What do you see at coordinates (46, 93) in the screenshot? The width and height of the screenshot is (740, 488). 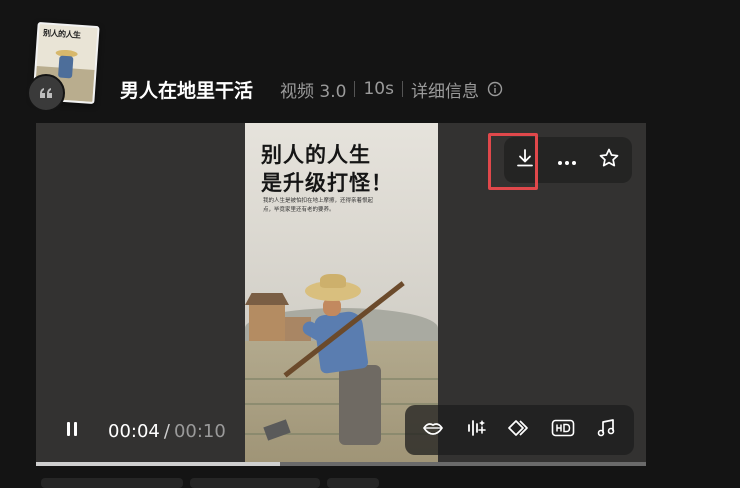 I see `quote-icon` at bounding box center [46, 93].